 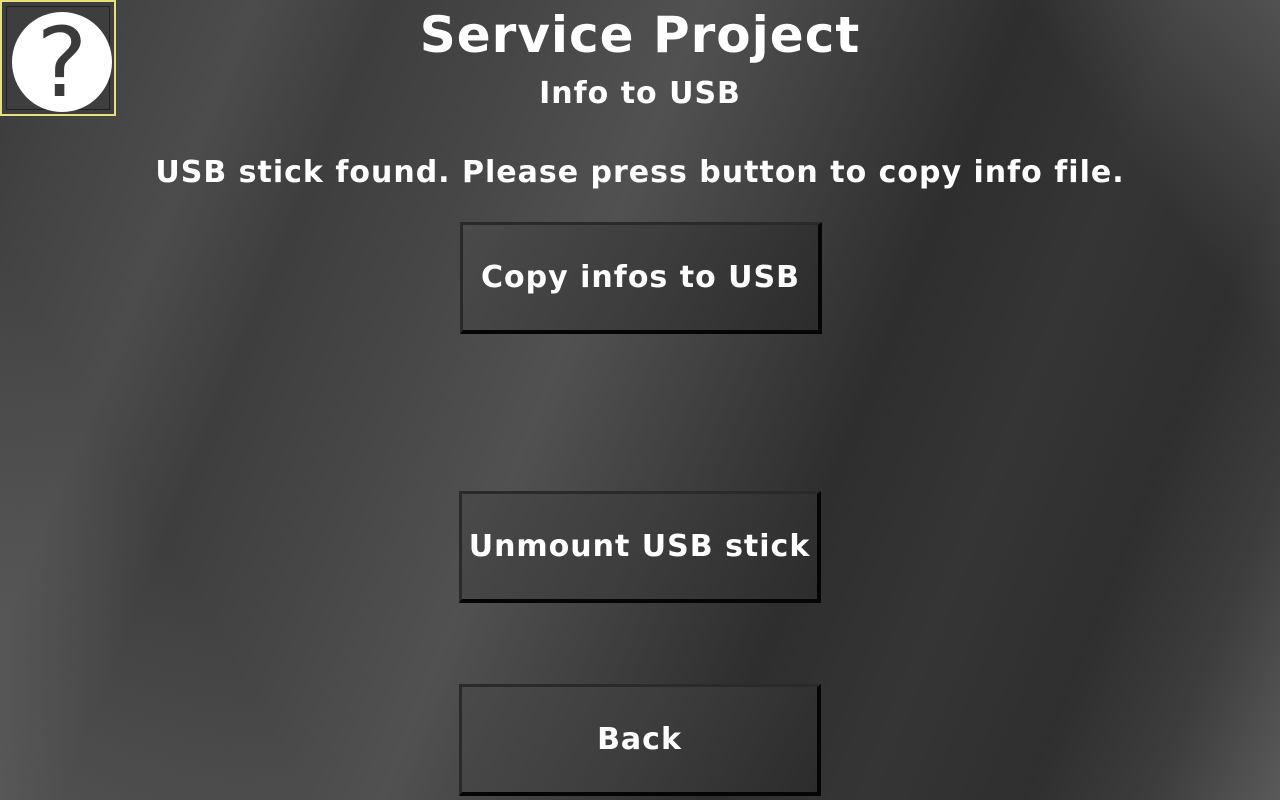 What do you see at coordinates (640, 93) in the screenshot?
I see `page-subtitle: Info to USB` at bounding box center [640, 93].